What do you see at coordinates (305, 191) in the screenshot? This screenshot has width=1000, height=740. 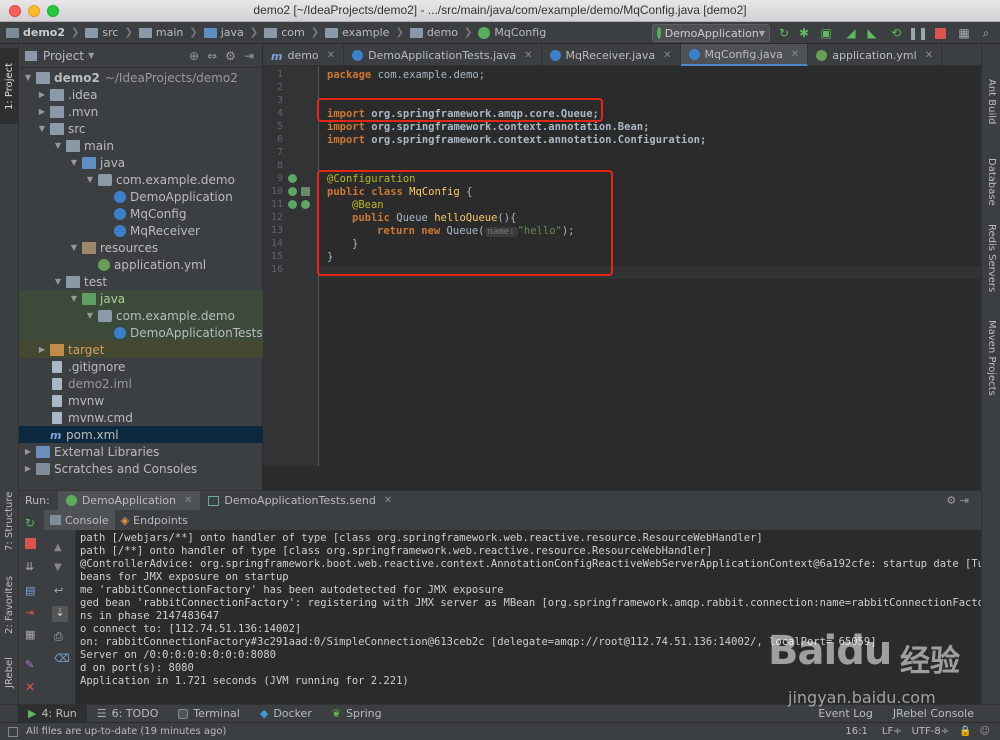 I see `navigate-icon` at bounding box center [305, 191].